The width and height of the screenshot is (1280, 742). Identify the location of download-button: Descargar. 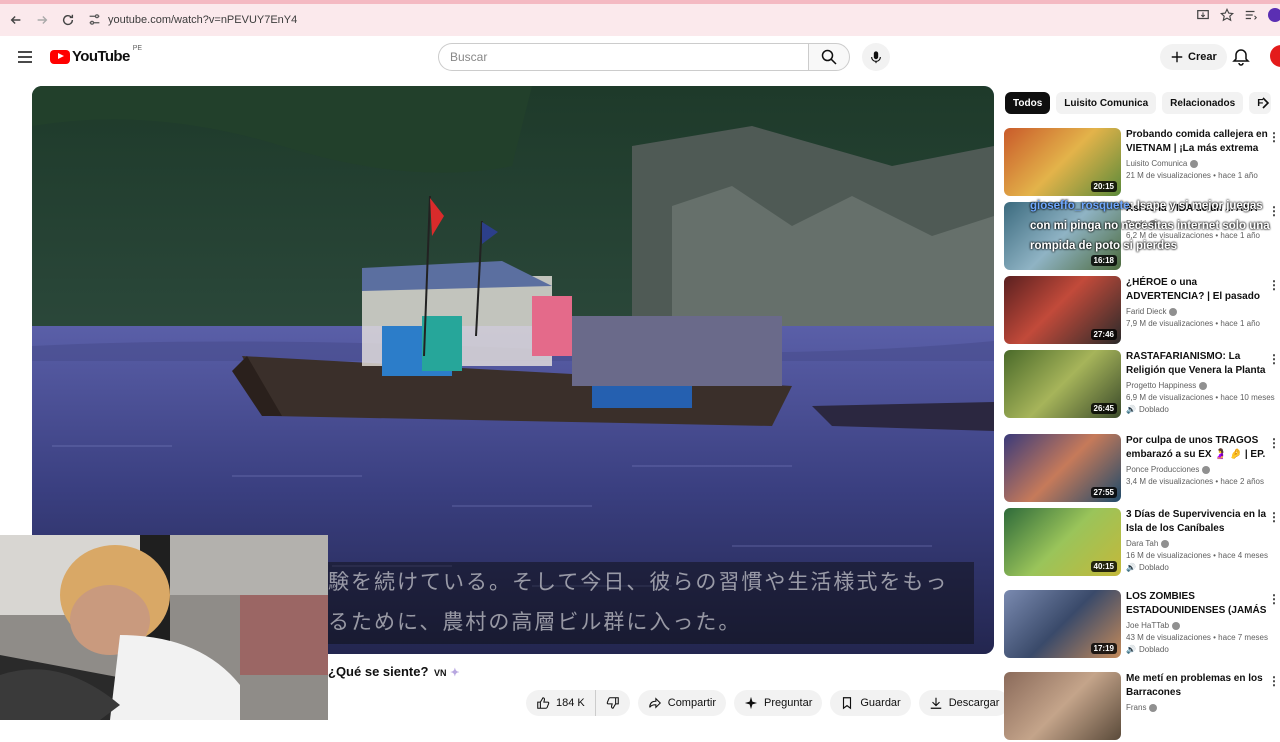
(964, 703).